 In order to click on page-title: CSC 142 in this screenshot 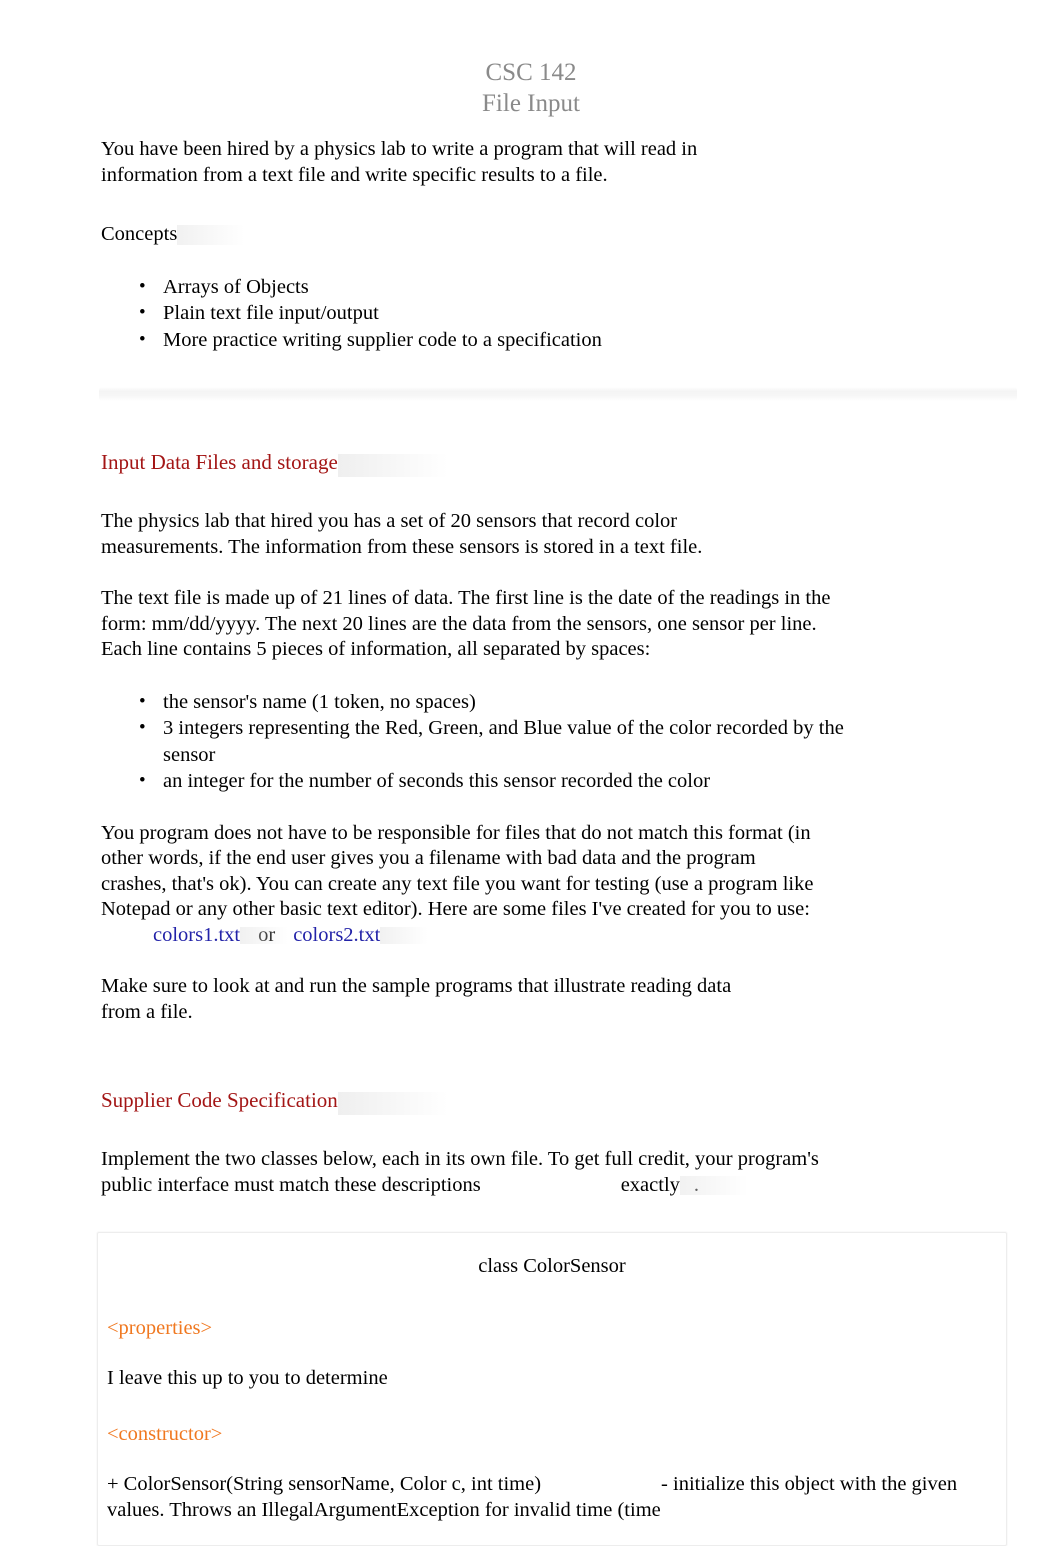, I will do `click(531, 72)`.